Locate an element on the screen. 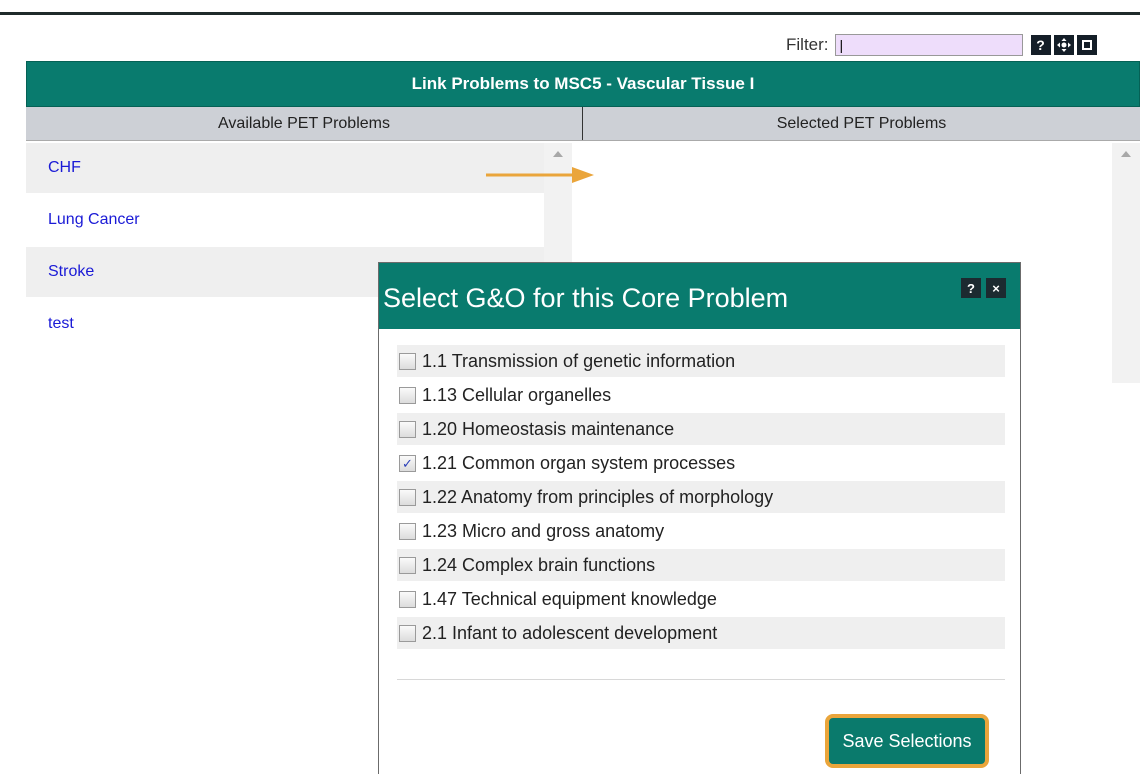  checkbox-checked: ✓ is located at coordinates (407, 463).